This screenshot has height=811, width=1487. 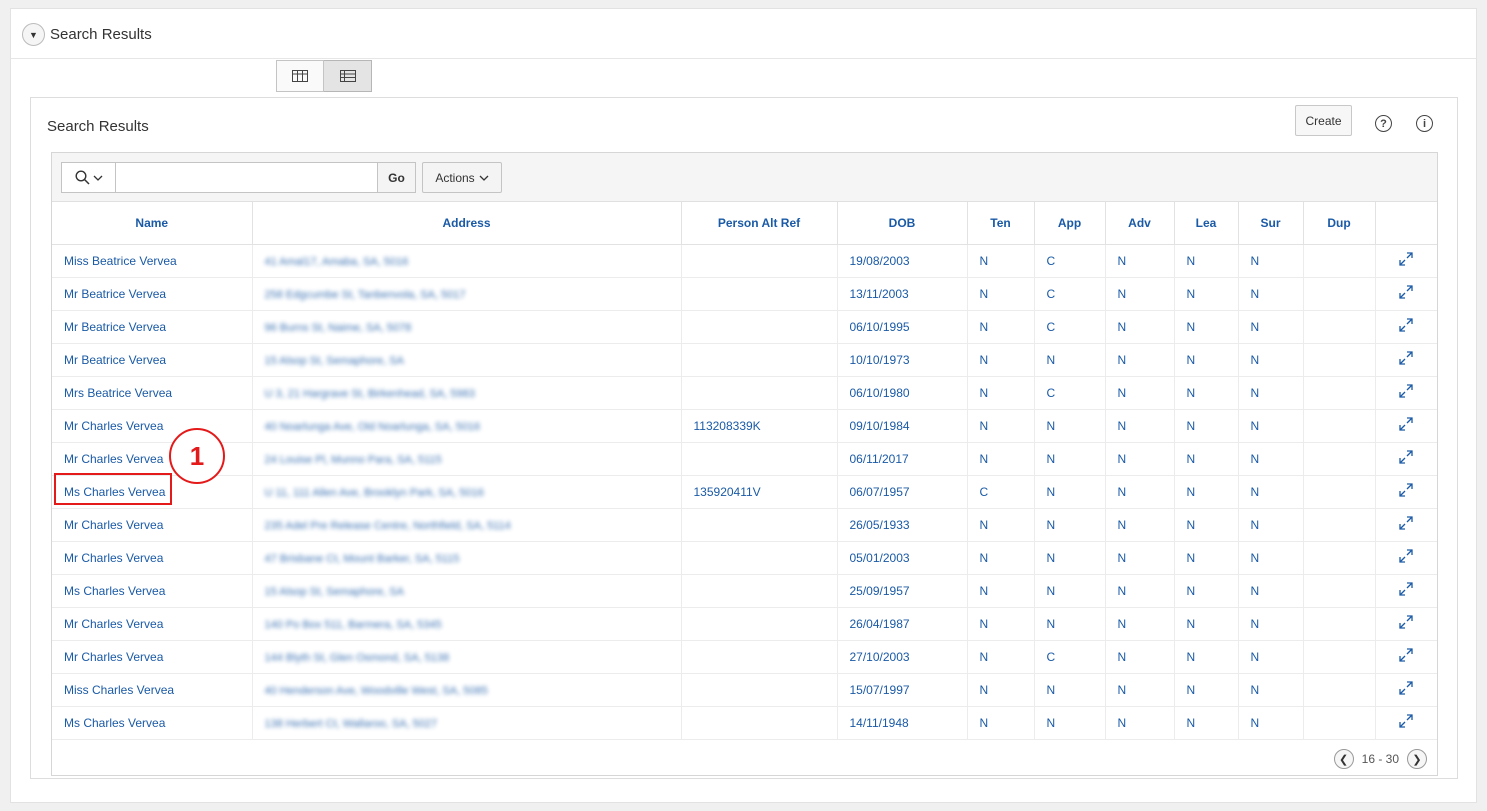 I want to click on table-view-icon, so click(x=347, y=76).